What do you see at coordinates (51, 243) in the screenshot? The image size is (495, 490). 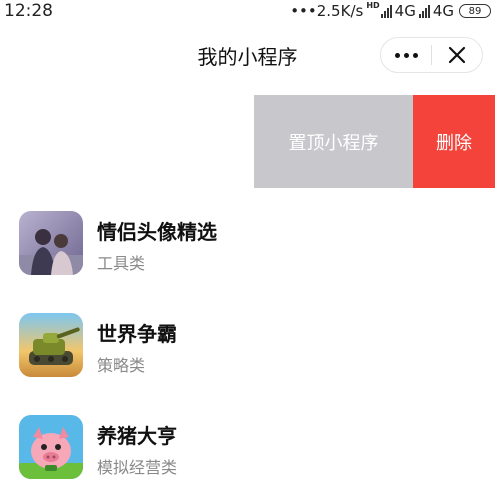 I see `couple-avatar-icon` at bounding box center [51, 243].